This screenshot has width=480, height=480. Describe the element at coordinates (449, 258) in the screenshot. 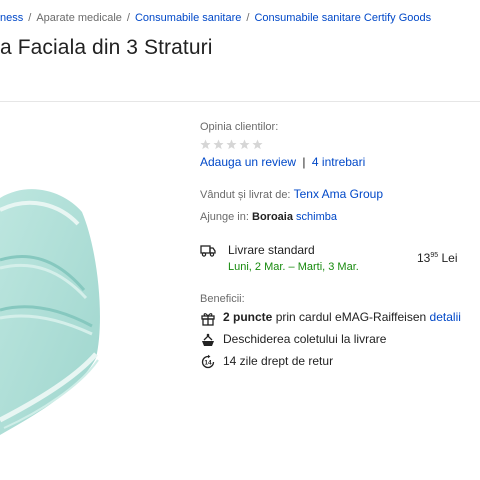

I see `shipping-currency: Lei` at that location.